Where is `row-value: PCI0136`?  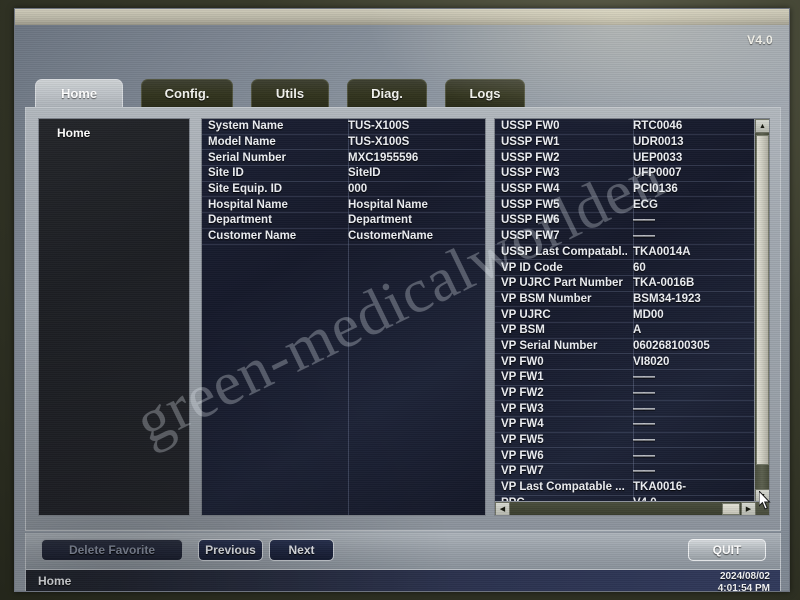 row-value: PCI0136 is located at coordinates (655, 189).